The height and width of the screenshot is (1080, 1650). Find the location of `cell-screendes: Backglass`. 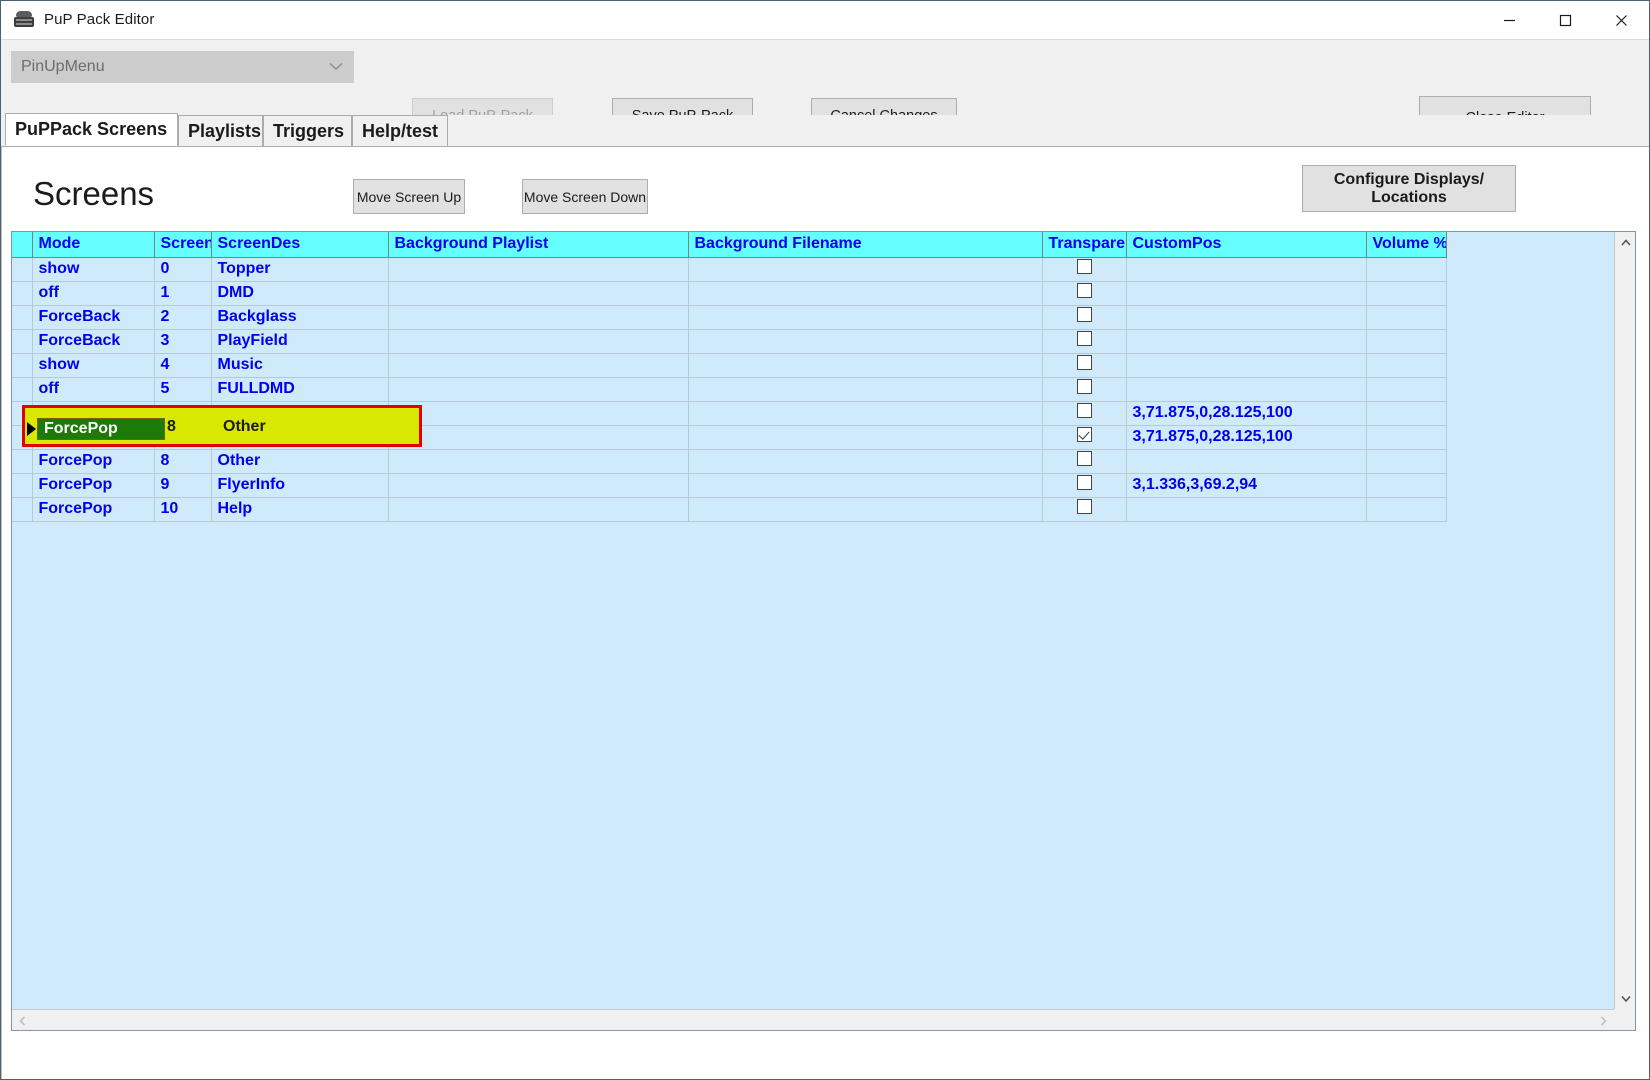

cell-screendes: Backglass is located at coordinates (300, 317).